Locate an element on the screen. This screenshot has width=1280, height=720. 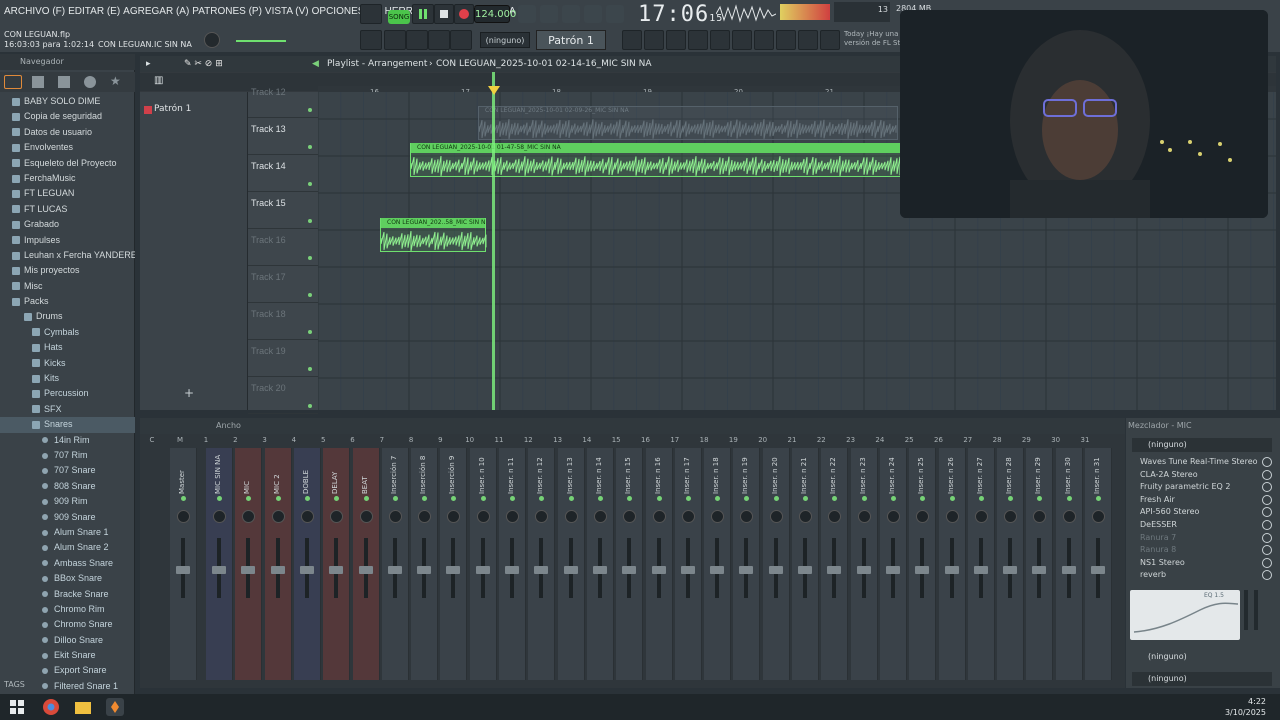
edit-tools-icons: ✎ ✂ ⊘ ⊞ is located at coordinates (203, 64).